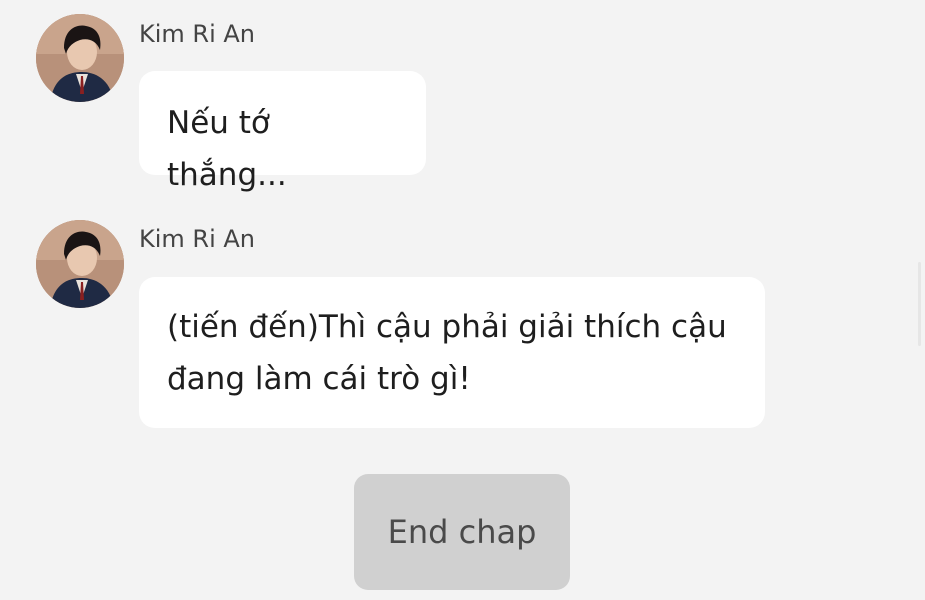 The width and height of the screenshot is (925, 600). What do you see at coordinates (462, 532) in the screenshot?
I see `end-chap-button: End chap` at bounding box center [462, 532].